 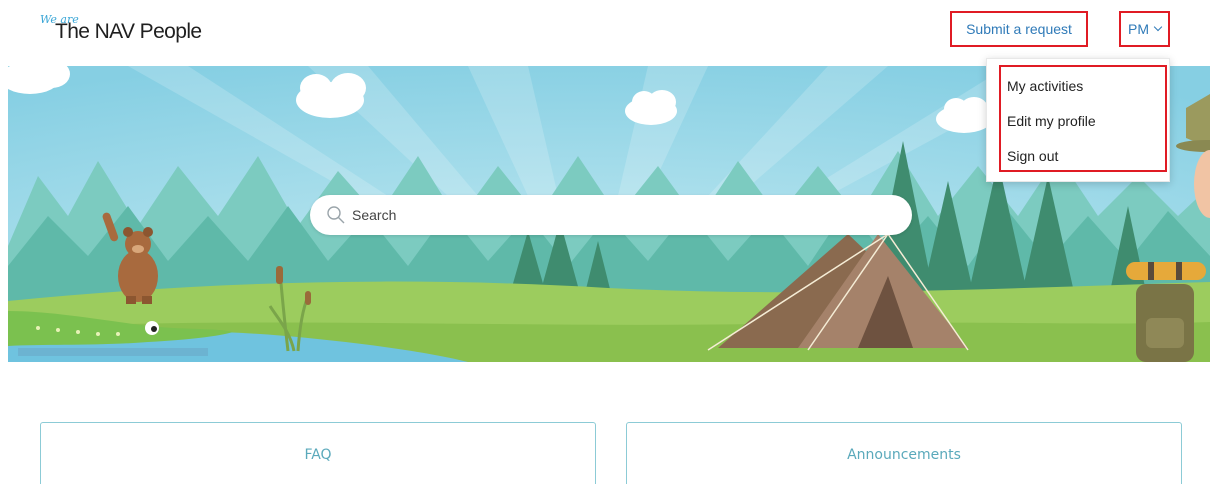 I want to click on announcements-card-title: Announcements, so click(x=904, y=455).